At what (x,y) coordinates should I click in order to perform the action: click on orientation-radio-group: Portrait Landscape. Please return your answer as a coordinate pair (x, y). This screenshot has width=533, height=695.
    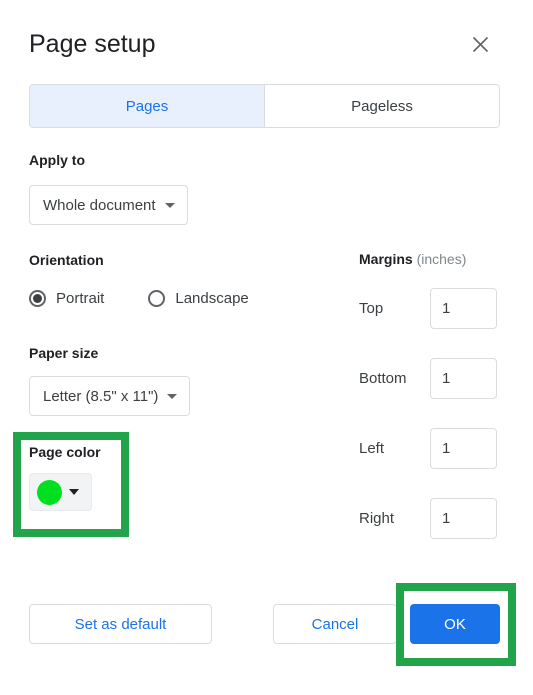
    Looking at the image, I should click on (139, 298).